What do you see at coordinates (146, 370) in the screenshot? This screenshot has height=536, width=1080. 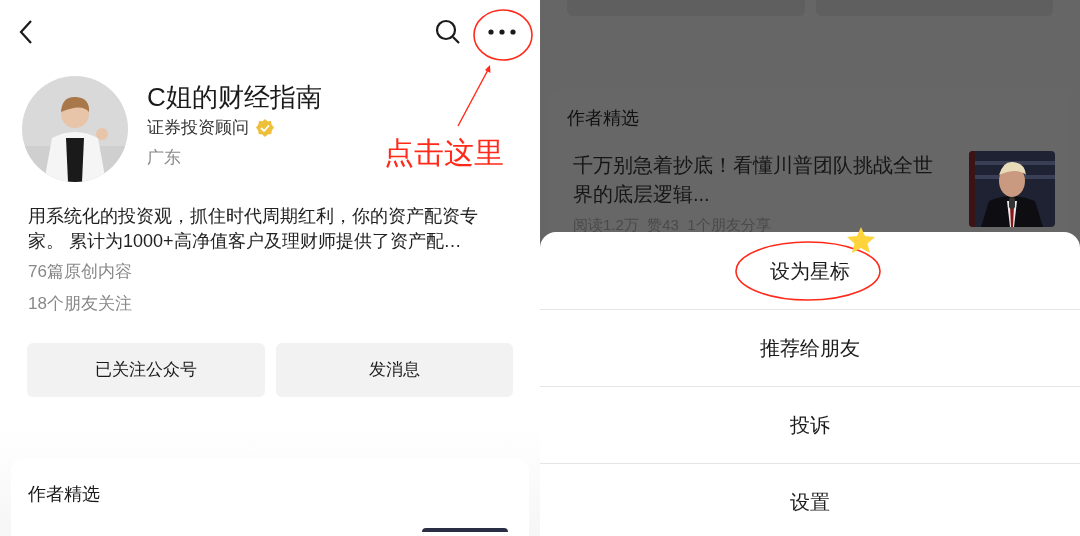 I see `profile-button: 已关注公众号` at bounding box center [146, 370].